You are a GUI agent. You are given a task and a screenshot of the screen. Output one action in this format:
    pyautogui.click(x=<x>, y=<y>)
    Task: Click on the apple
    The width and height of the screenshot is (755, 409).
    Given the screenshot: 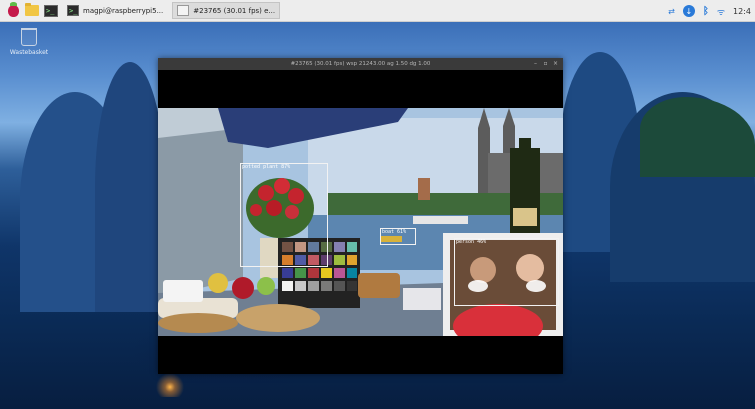 What is the action you would take?
    pyautogui.click(x=243, y=288)
    